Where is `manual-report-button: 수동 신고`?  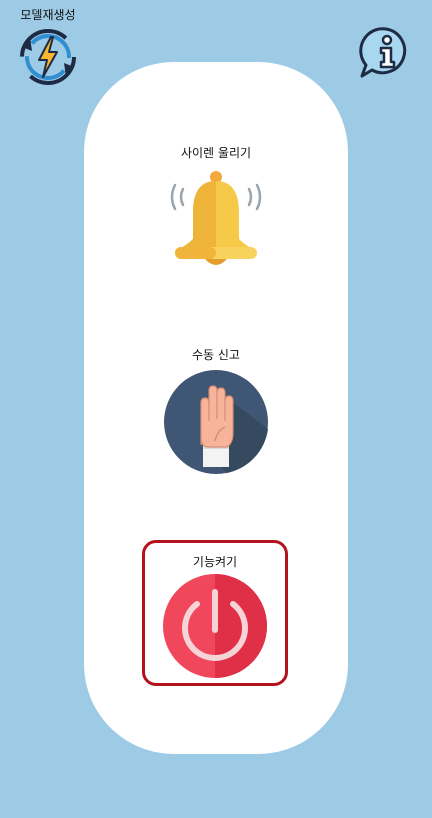 manual-report-button: 수동 신고 is located at coordinates (216, 412).